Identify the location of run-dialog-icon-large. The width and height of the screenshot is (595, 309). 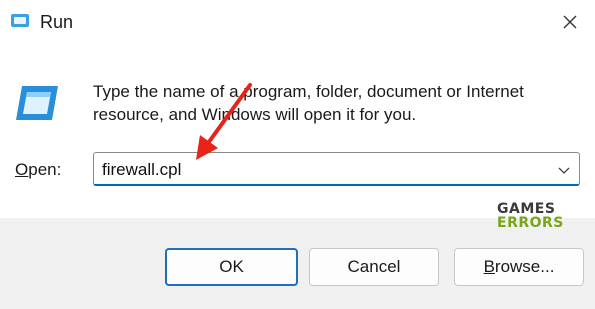
(37, 103).